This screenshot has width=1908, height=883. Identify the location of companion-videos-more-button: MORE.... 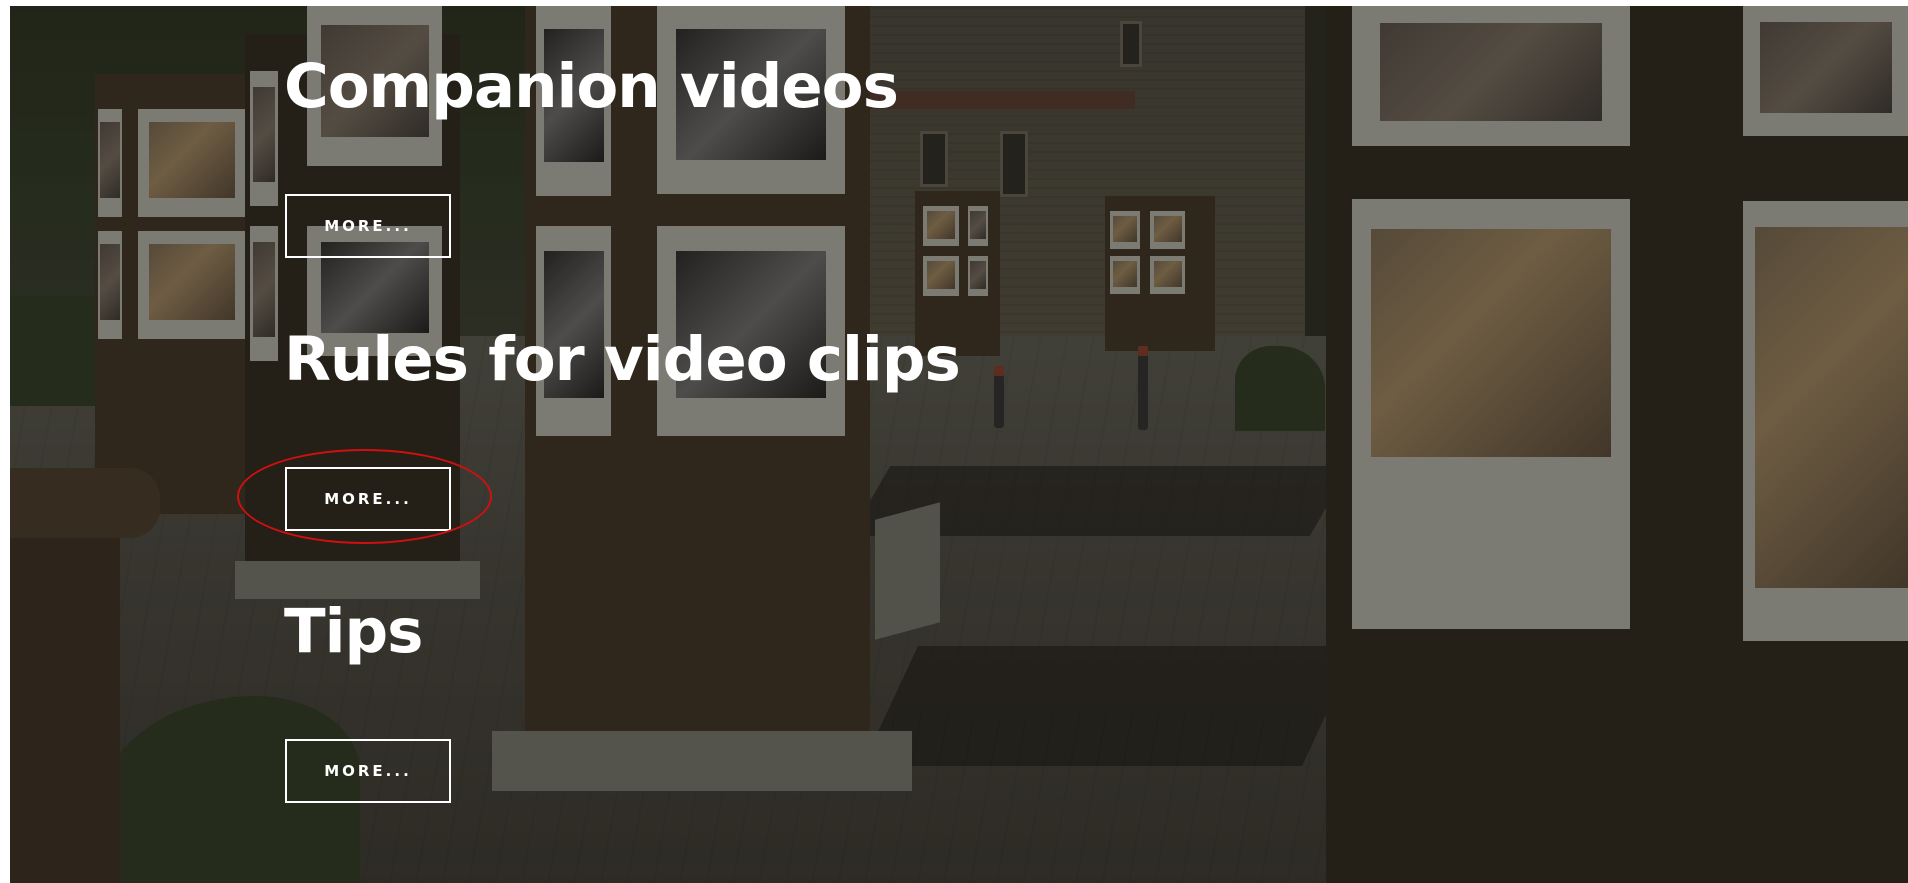
(368, 226).